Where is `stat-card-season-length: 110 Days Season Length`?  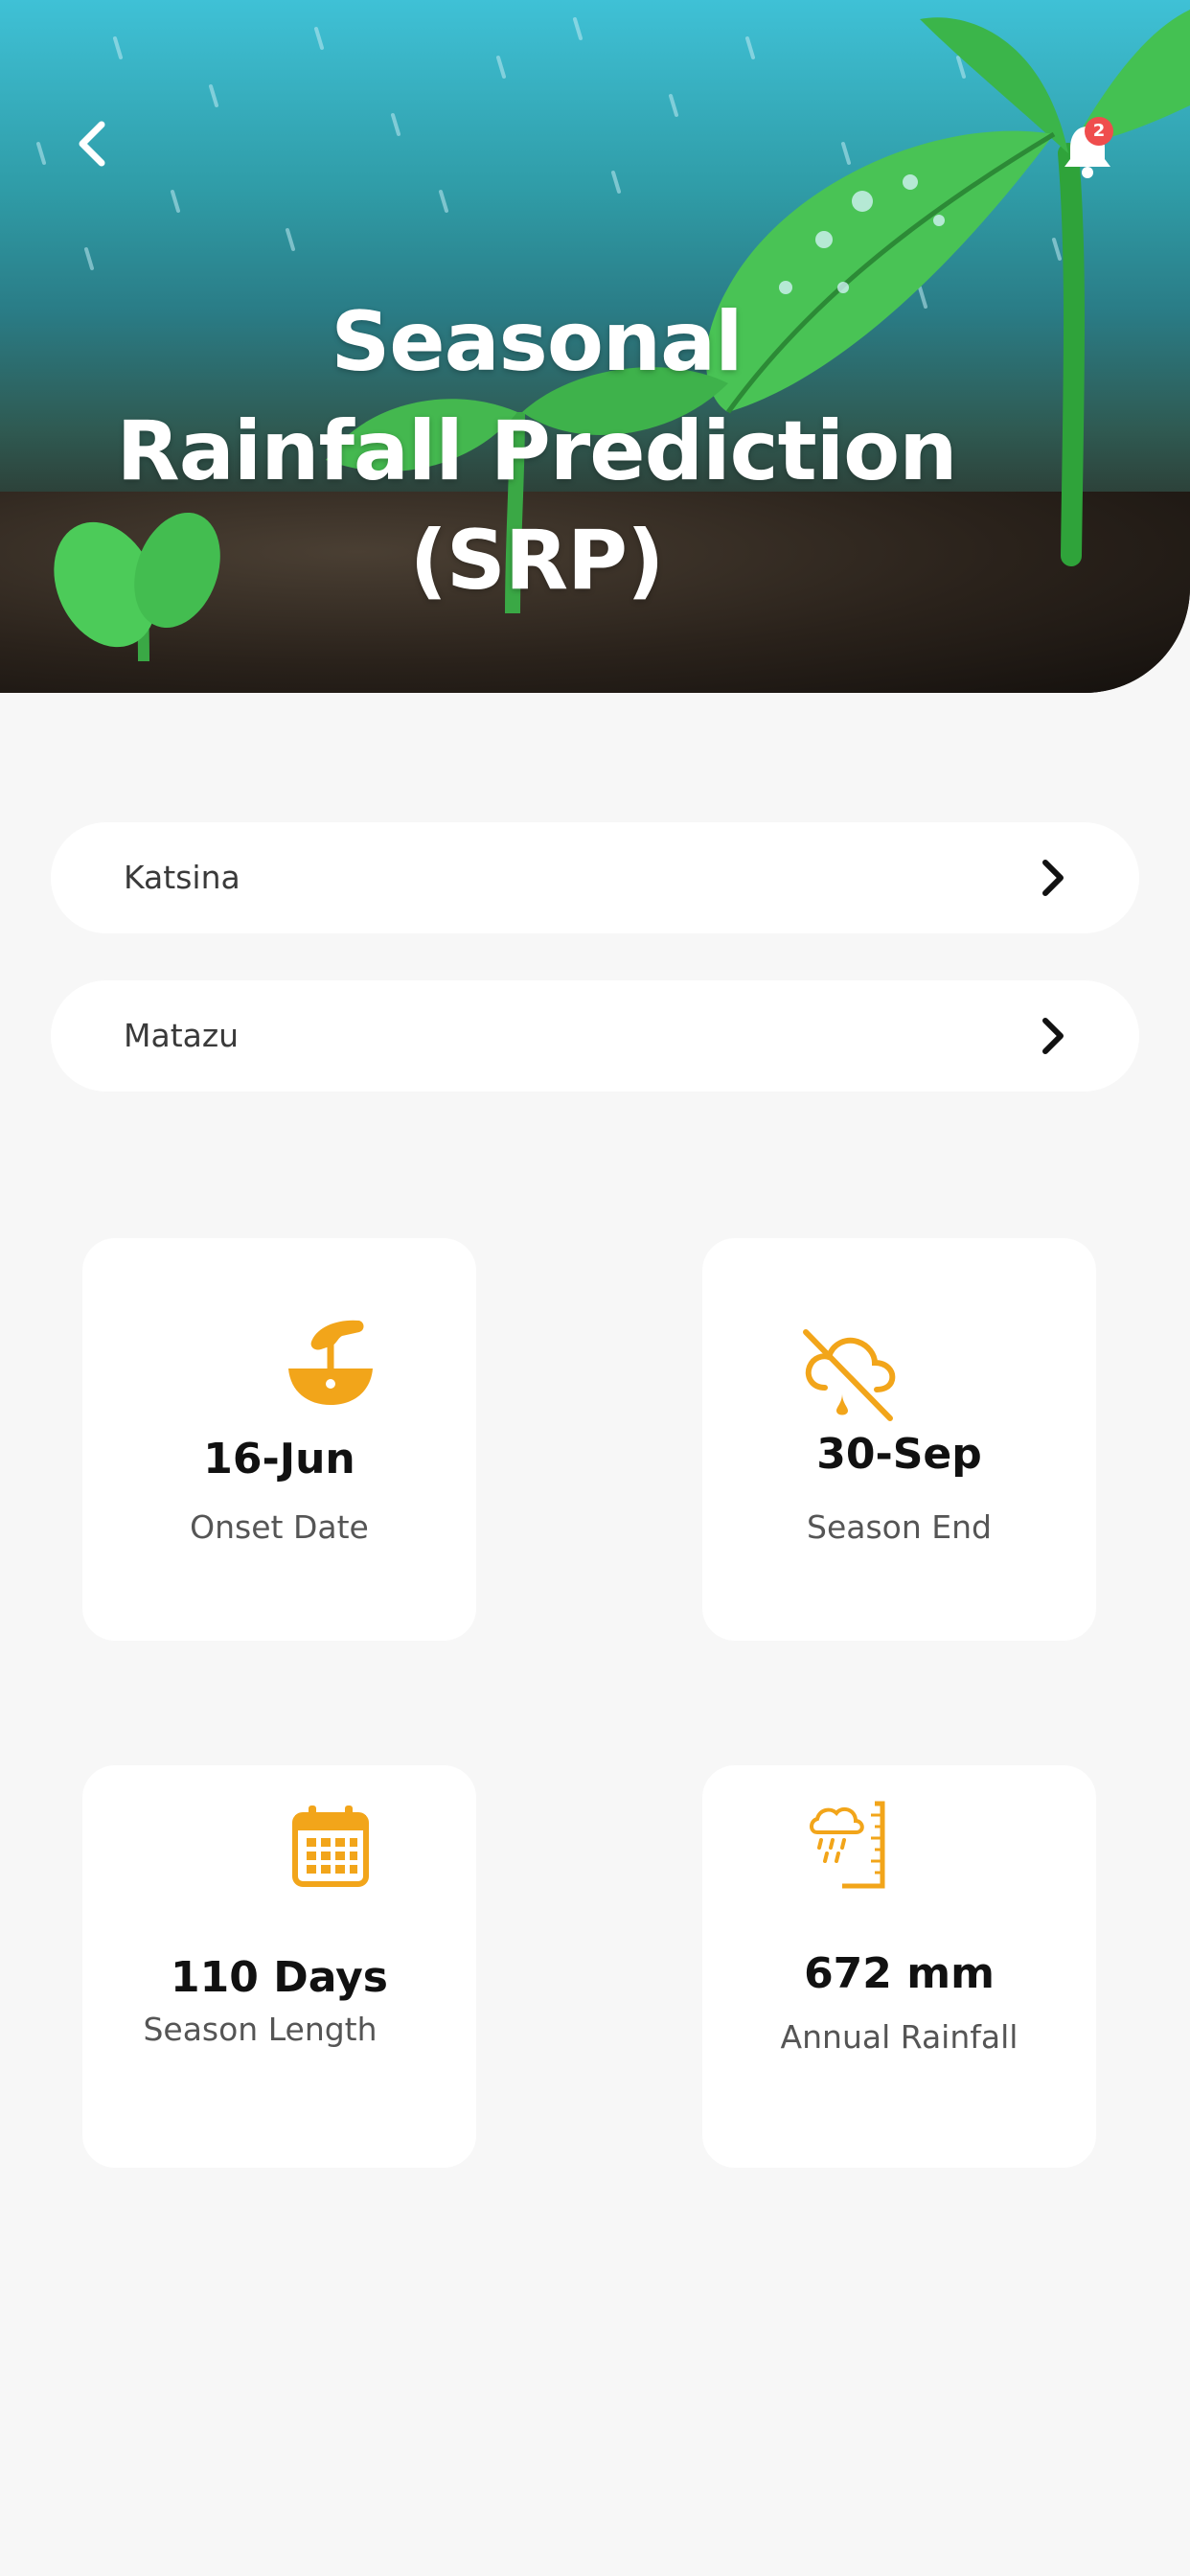
stat-card-season-length: 110 Days Season Length is located at coordinates (279, 1966).